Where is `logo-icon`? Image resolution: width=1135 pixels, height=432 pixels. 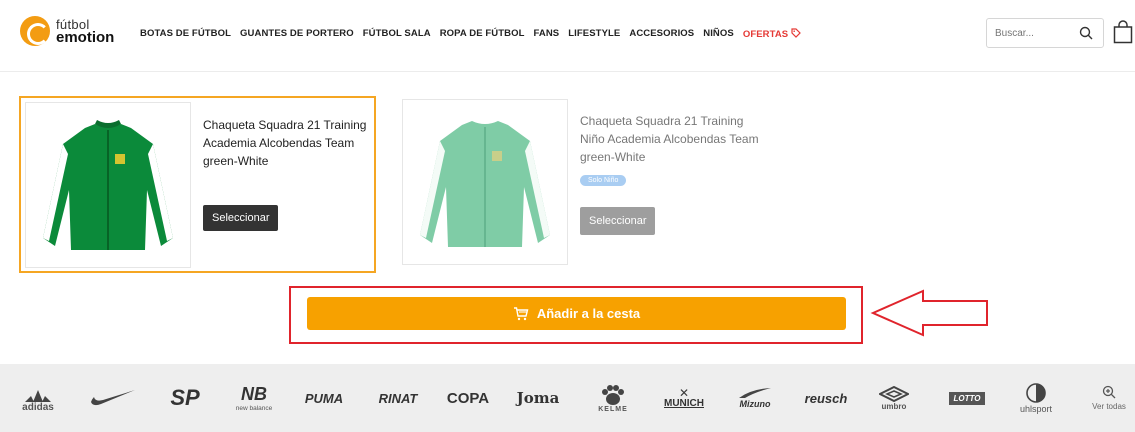 logo-icon is located at coordinates (35, 31).